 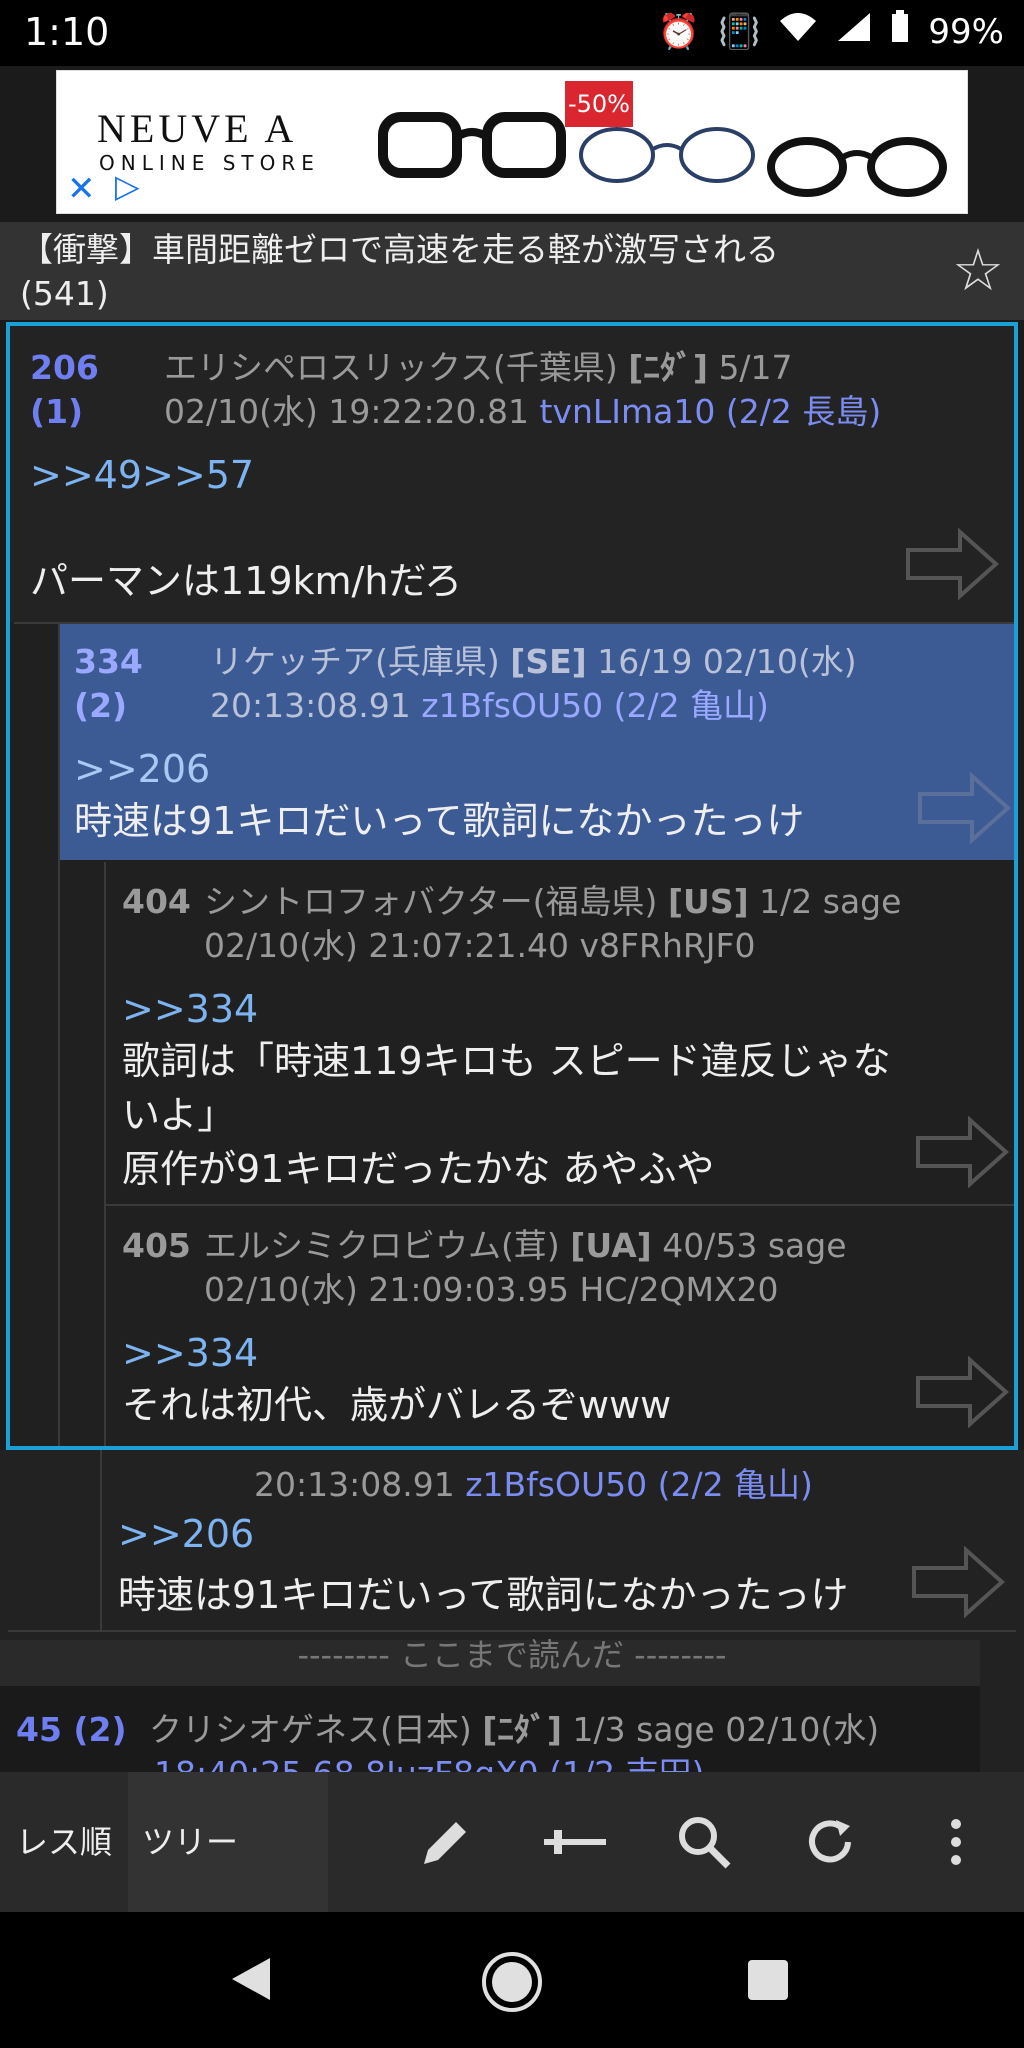 What do you see at coordinates (512, 33) in the screenshot?
I see `status-bar: 1:10 ⏰ 📳 99%` at bounding box center [512, 33].